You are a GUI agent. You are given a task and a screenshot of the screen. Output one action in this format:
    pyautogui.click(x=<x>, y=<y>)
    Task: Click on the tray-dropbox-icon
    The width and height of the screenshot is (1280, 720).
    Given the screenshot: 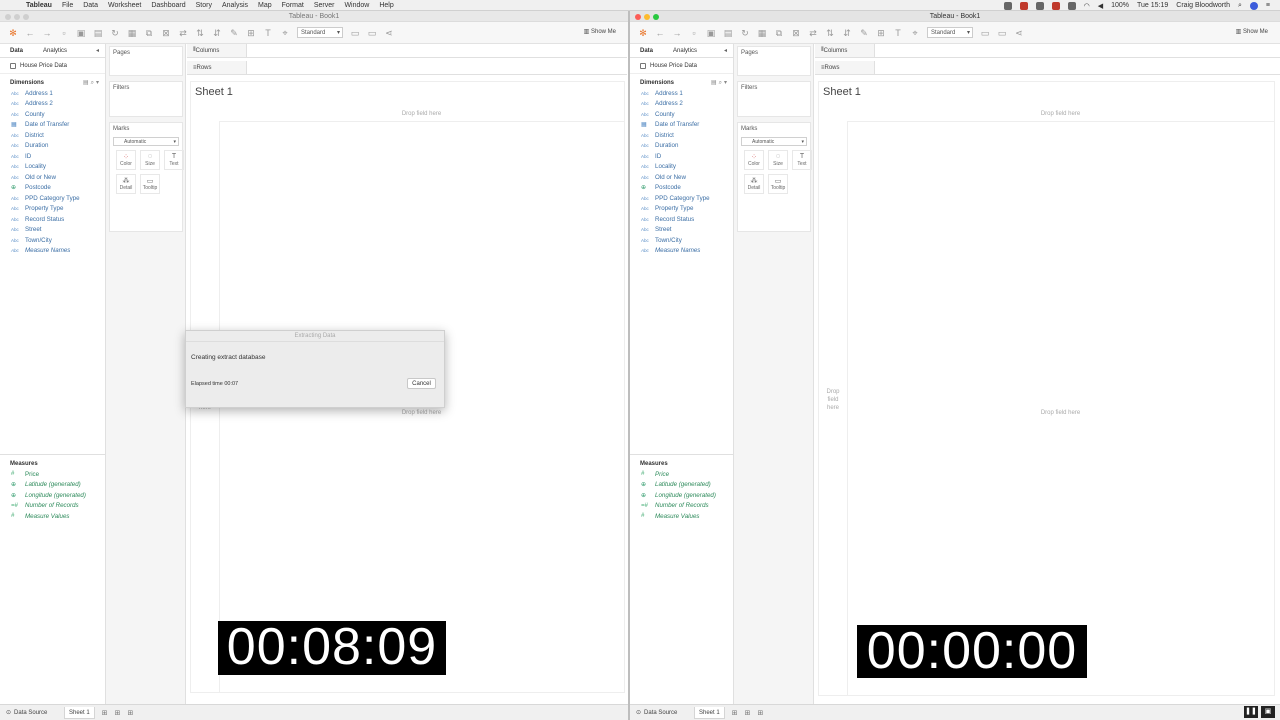 What is the action you would take?
    pyautogui.click(x=1071, y=5)
    